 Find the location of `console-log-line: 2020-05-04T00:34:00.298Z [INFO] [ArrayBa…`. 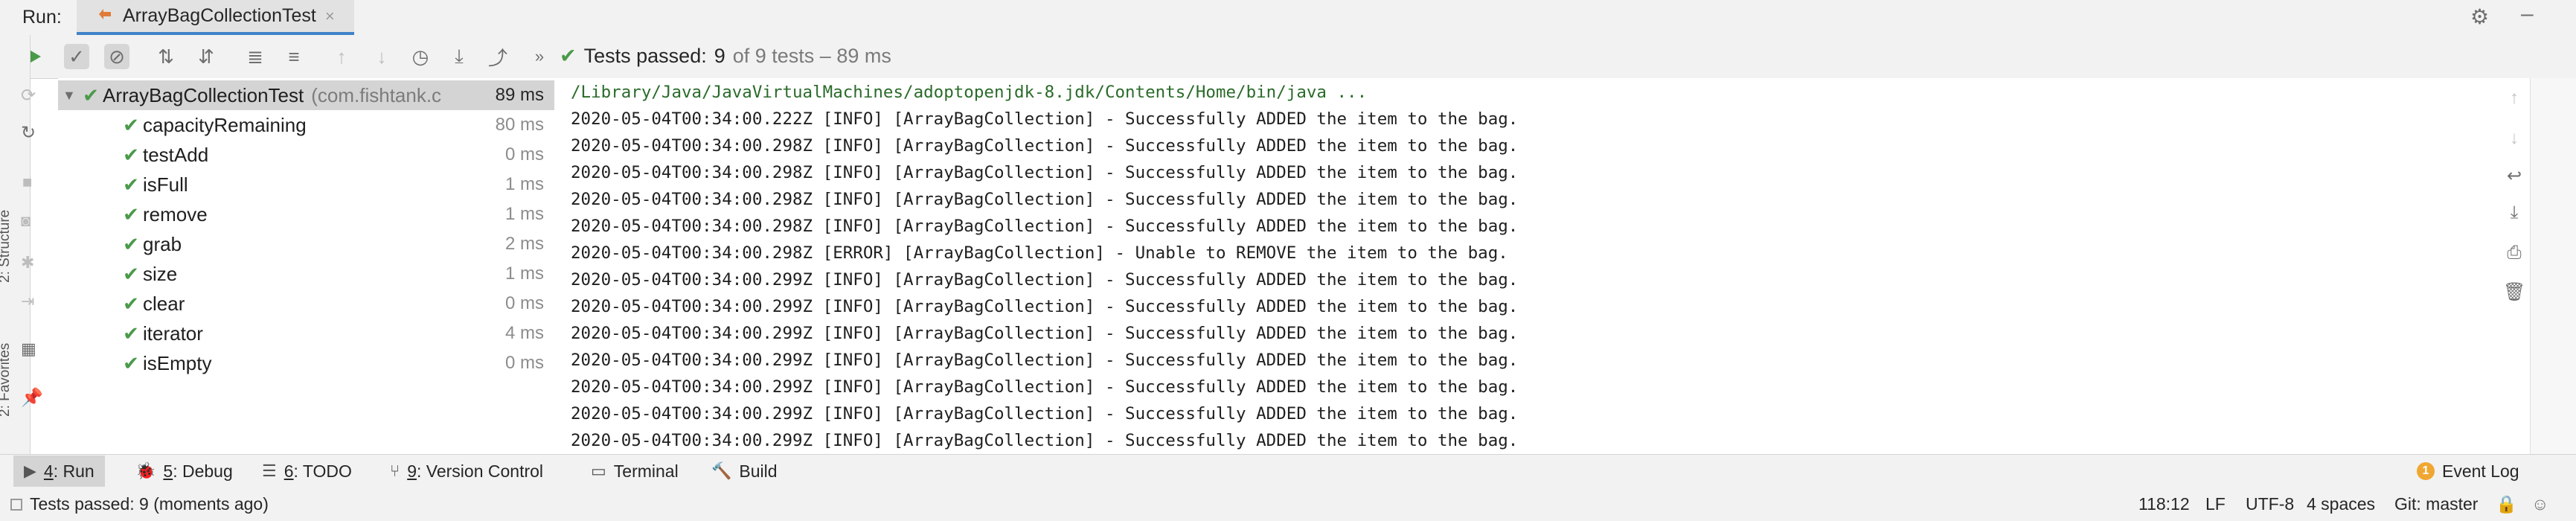

console-log-line: 2020-05-04T00:34:00.298Z [INFO] [ArrayBa… is located at coordinates (1045, 227).